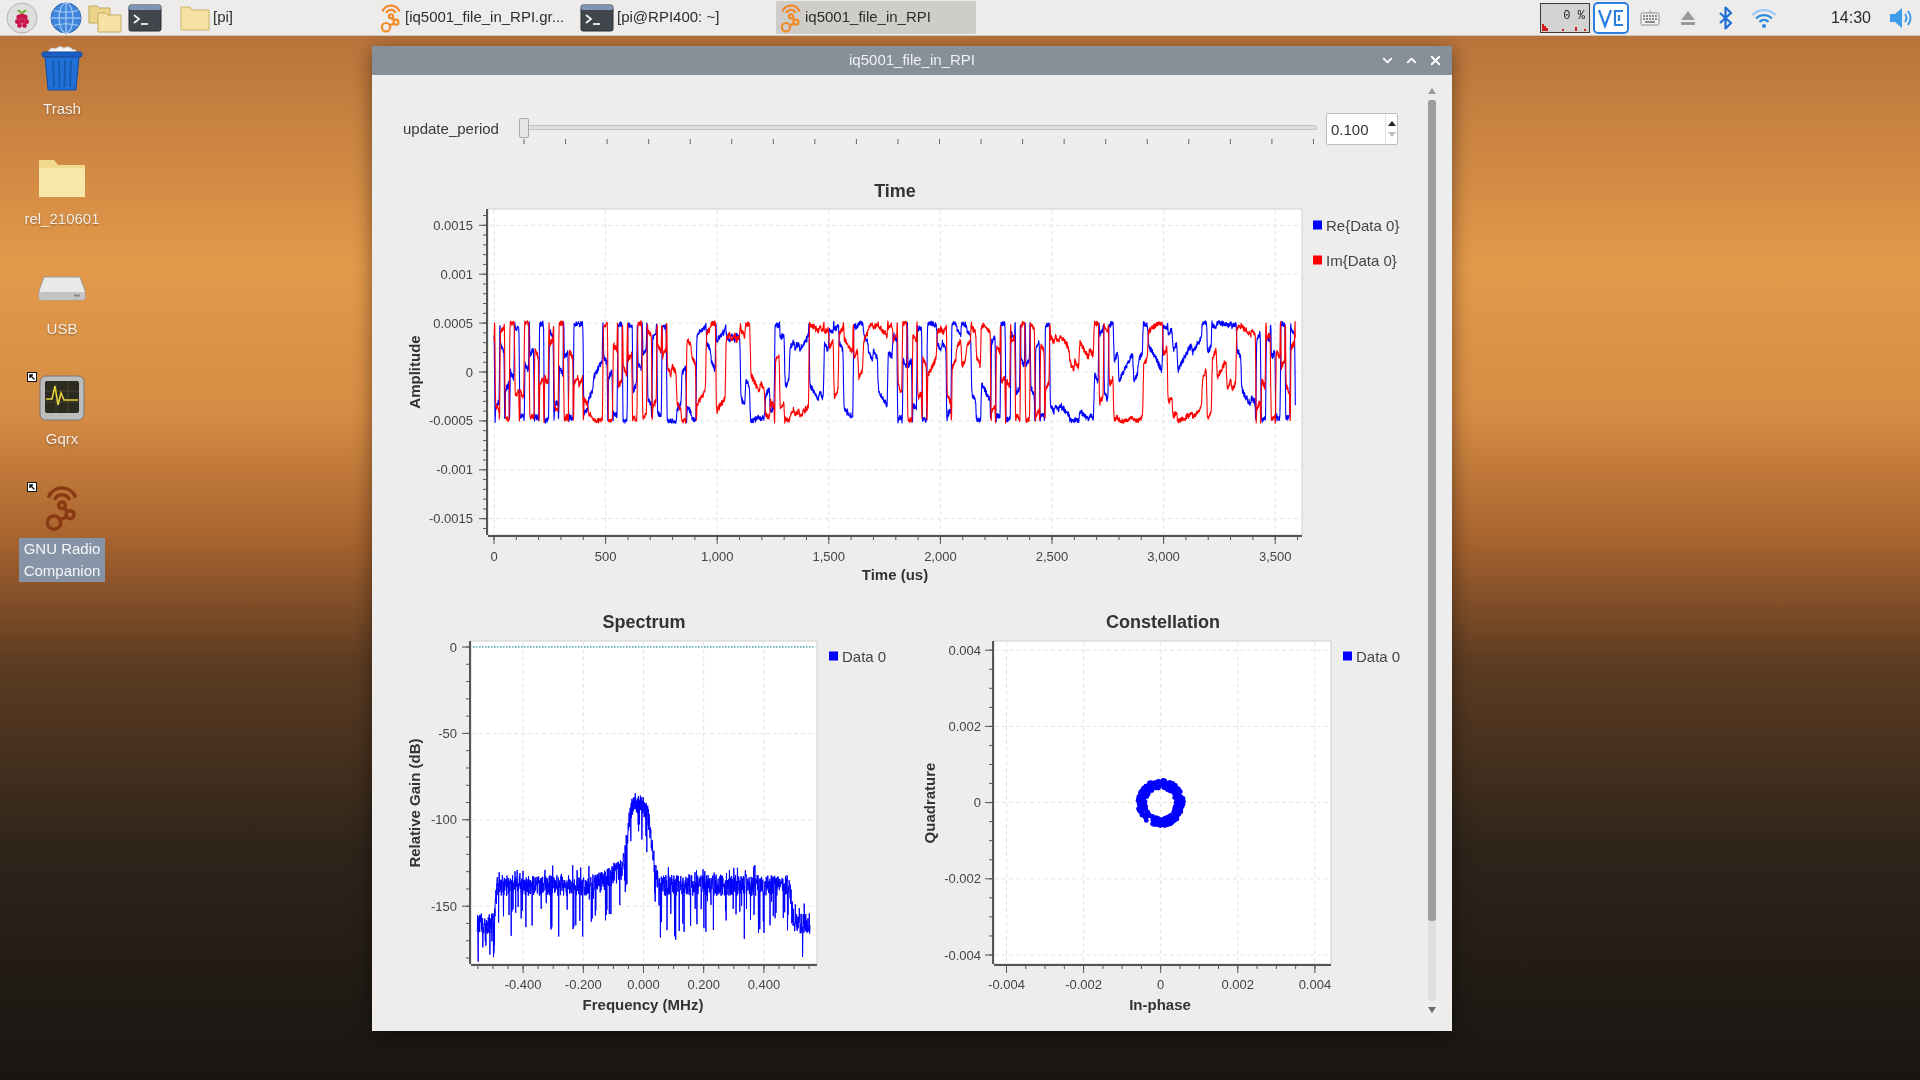 Image resolution: width=1920 pixels, height=1080 pixels. I want to click on folder-icon, so click(195, 17).